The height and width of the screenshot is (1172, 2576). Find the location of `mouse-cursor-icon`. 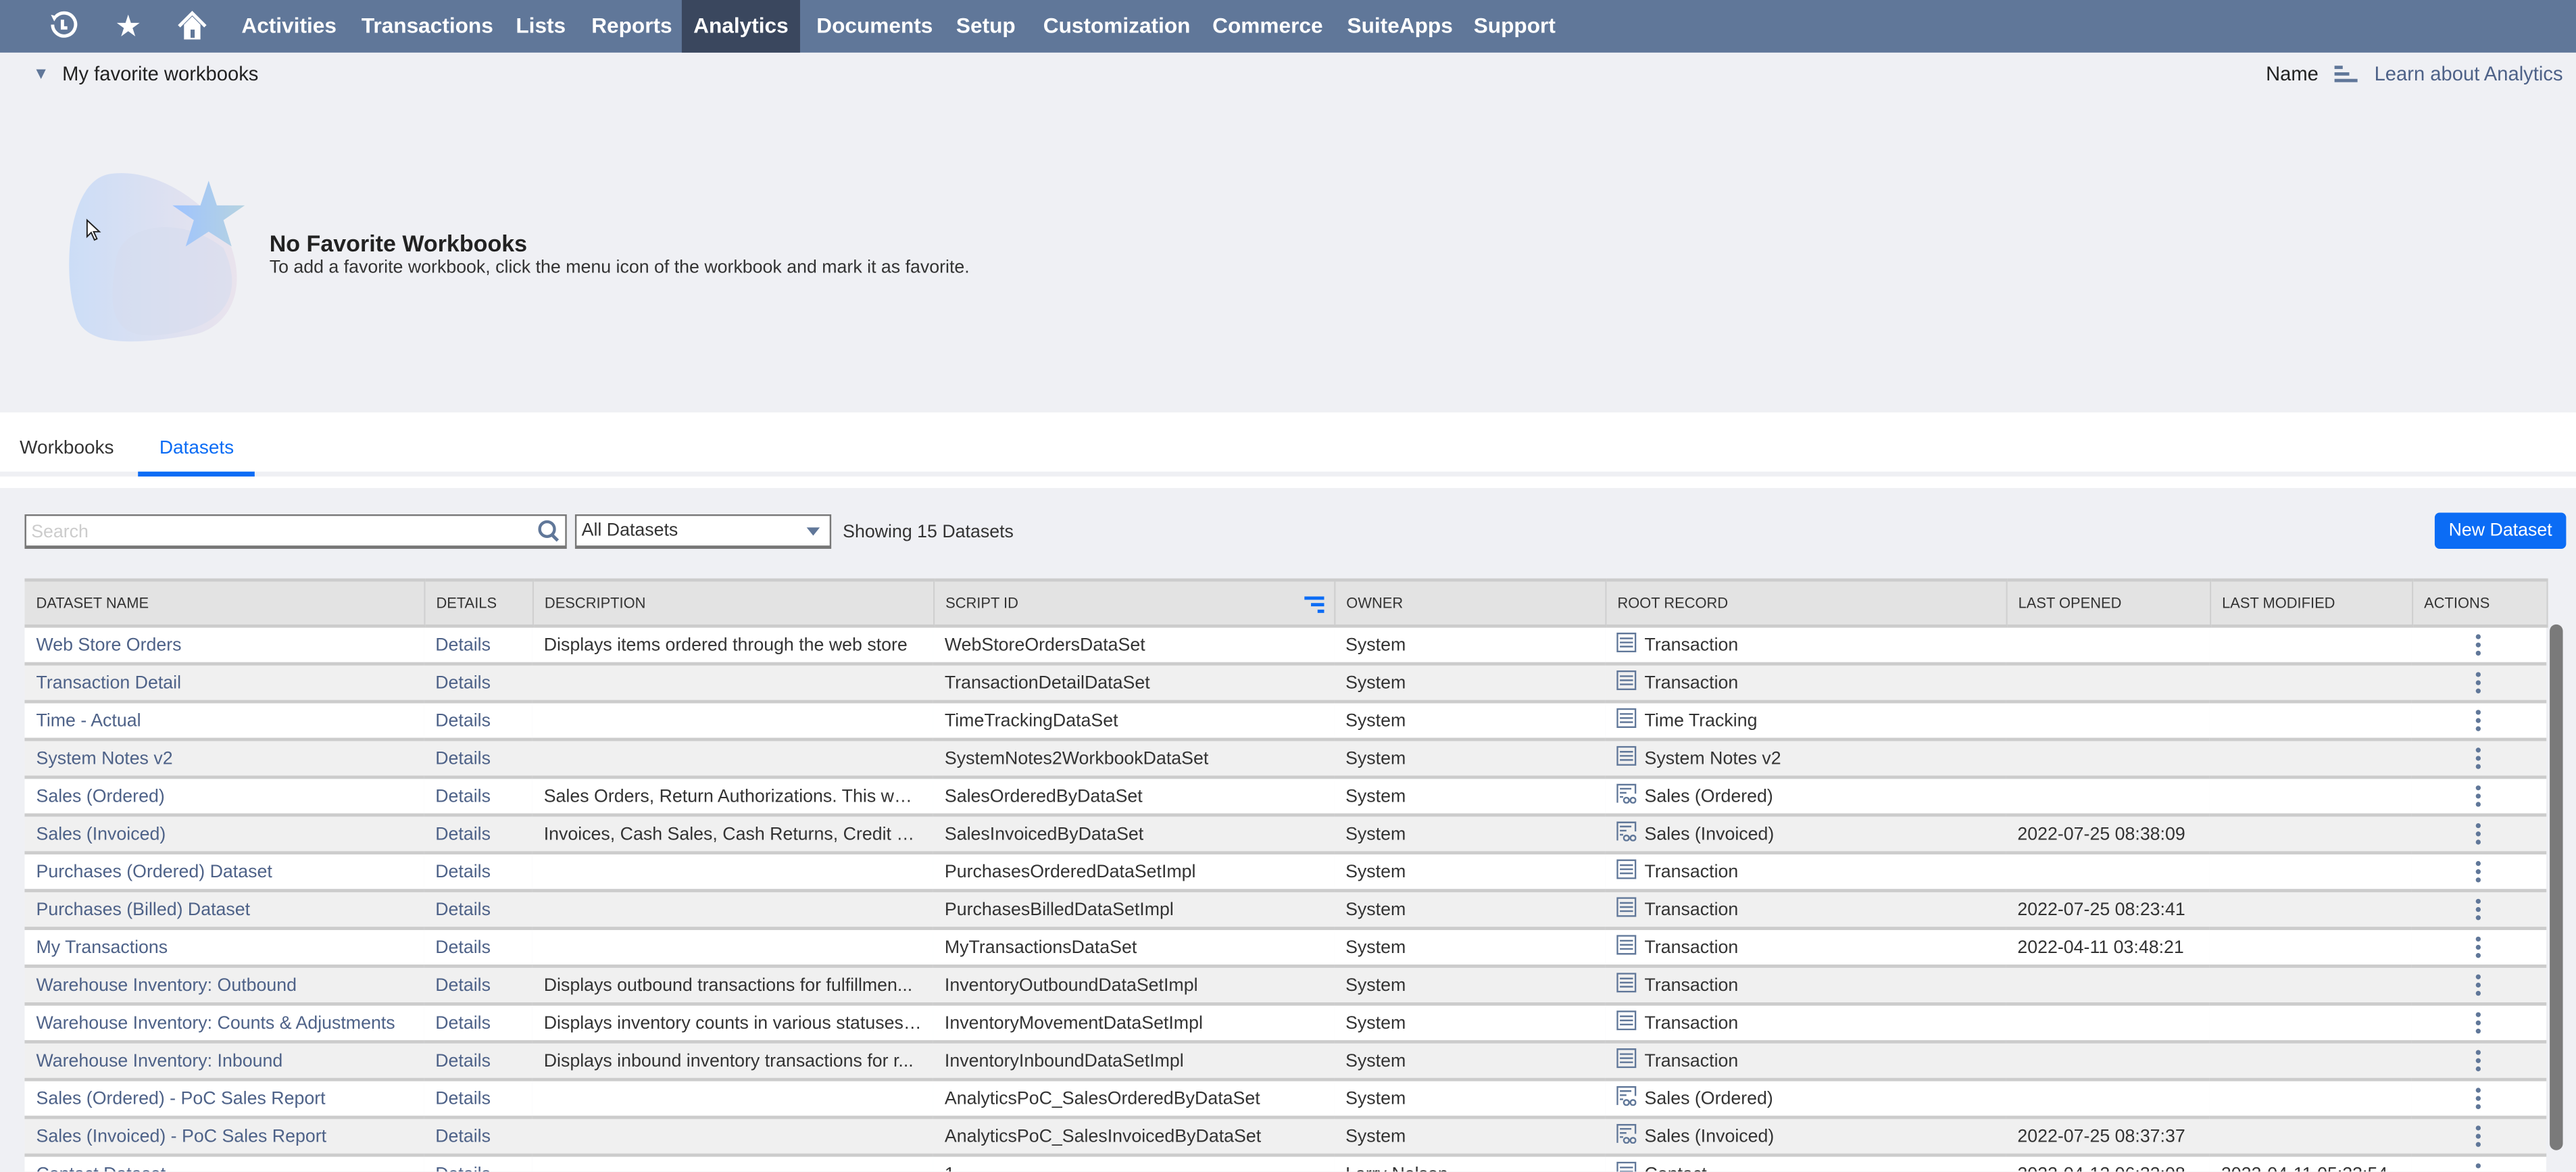

mouse-cursor-icon is located at coordinates (93, 229).